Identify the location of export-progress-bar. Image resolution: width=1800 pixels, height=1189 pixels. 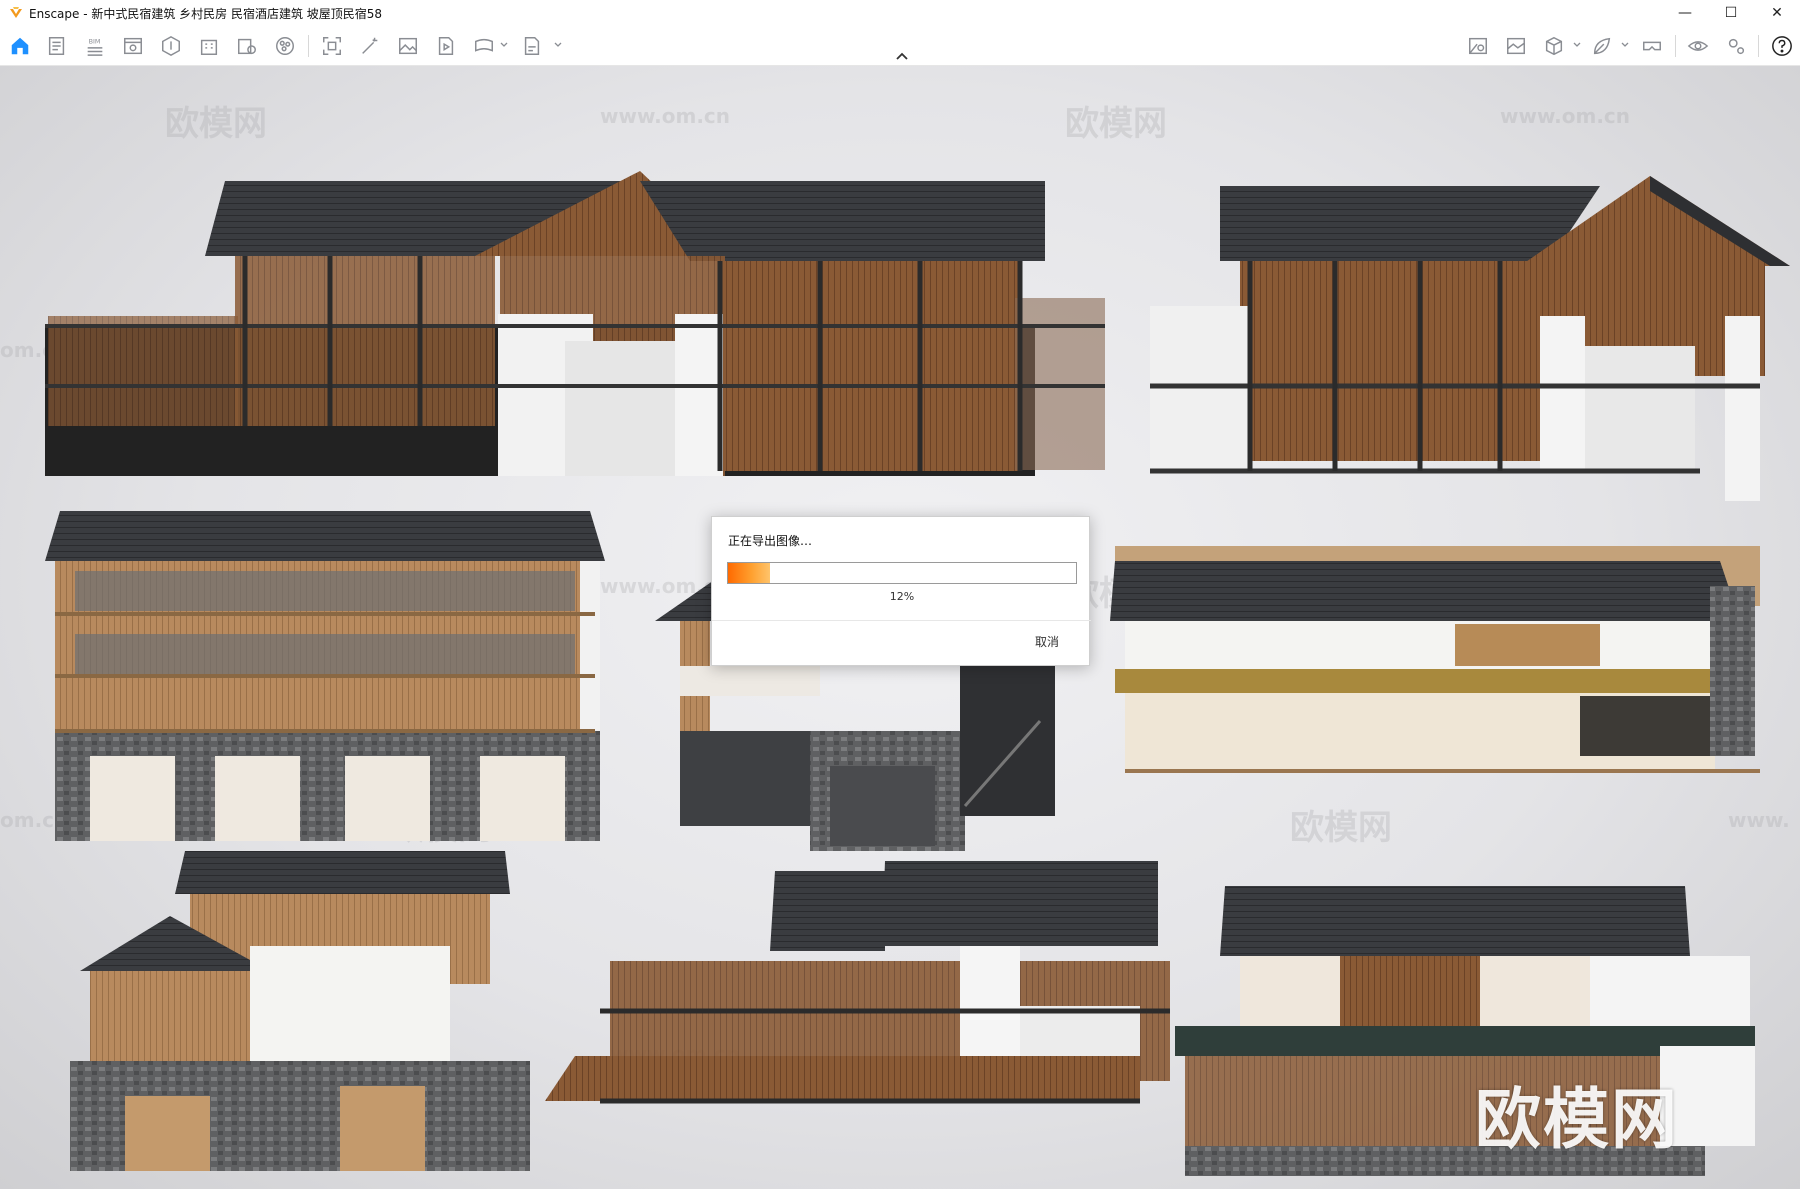
(902, 573).